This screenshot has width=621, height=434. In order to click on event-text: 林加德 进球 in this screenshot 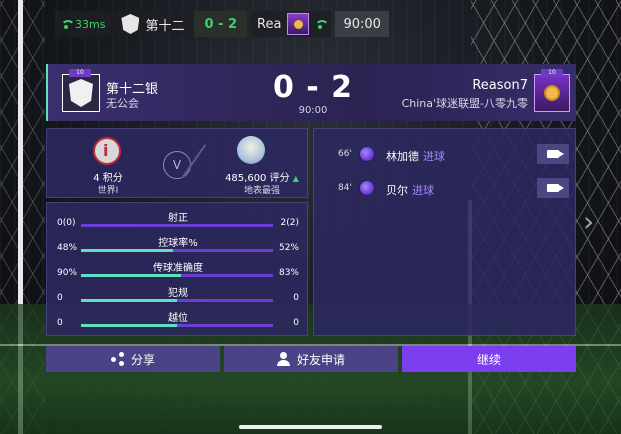, I will do `click(415, 156)`.